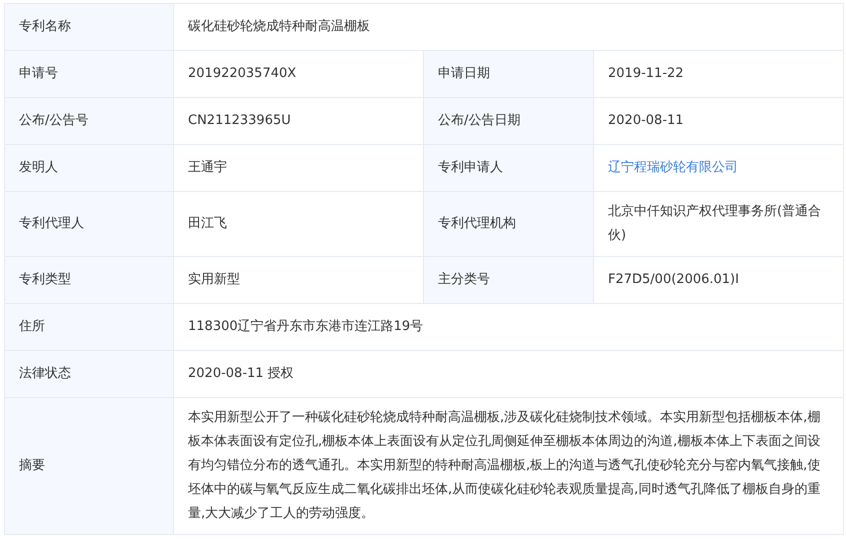 This screenshot has width=846, height=541. Describe the element at coordinates (299, 280) in the screenshot. I see `field-value: 实用新型` at that location.